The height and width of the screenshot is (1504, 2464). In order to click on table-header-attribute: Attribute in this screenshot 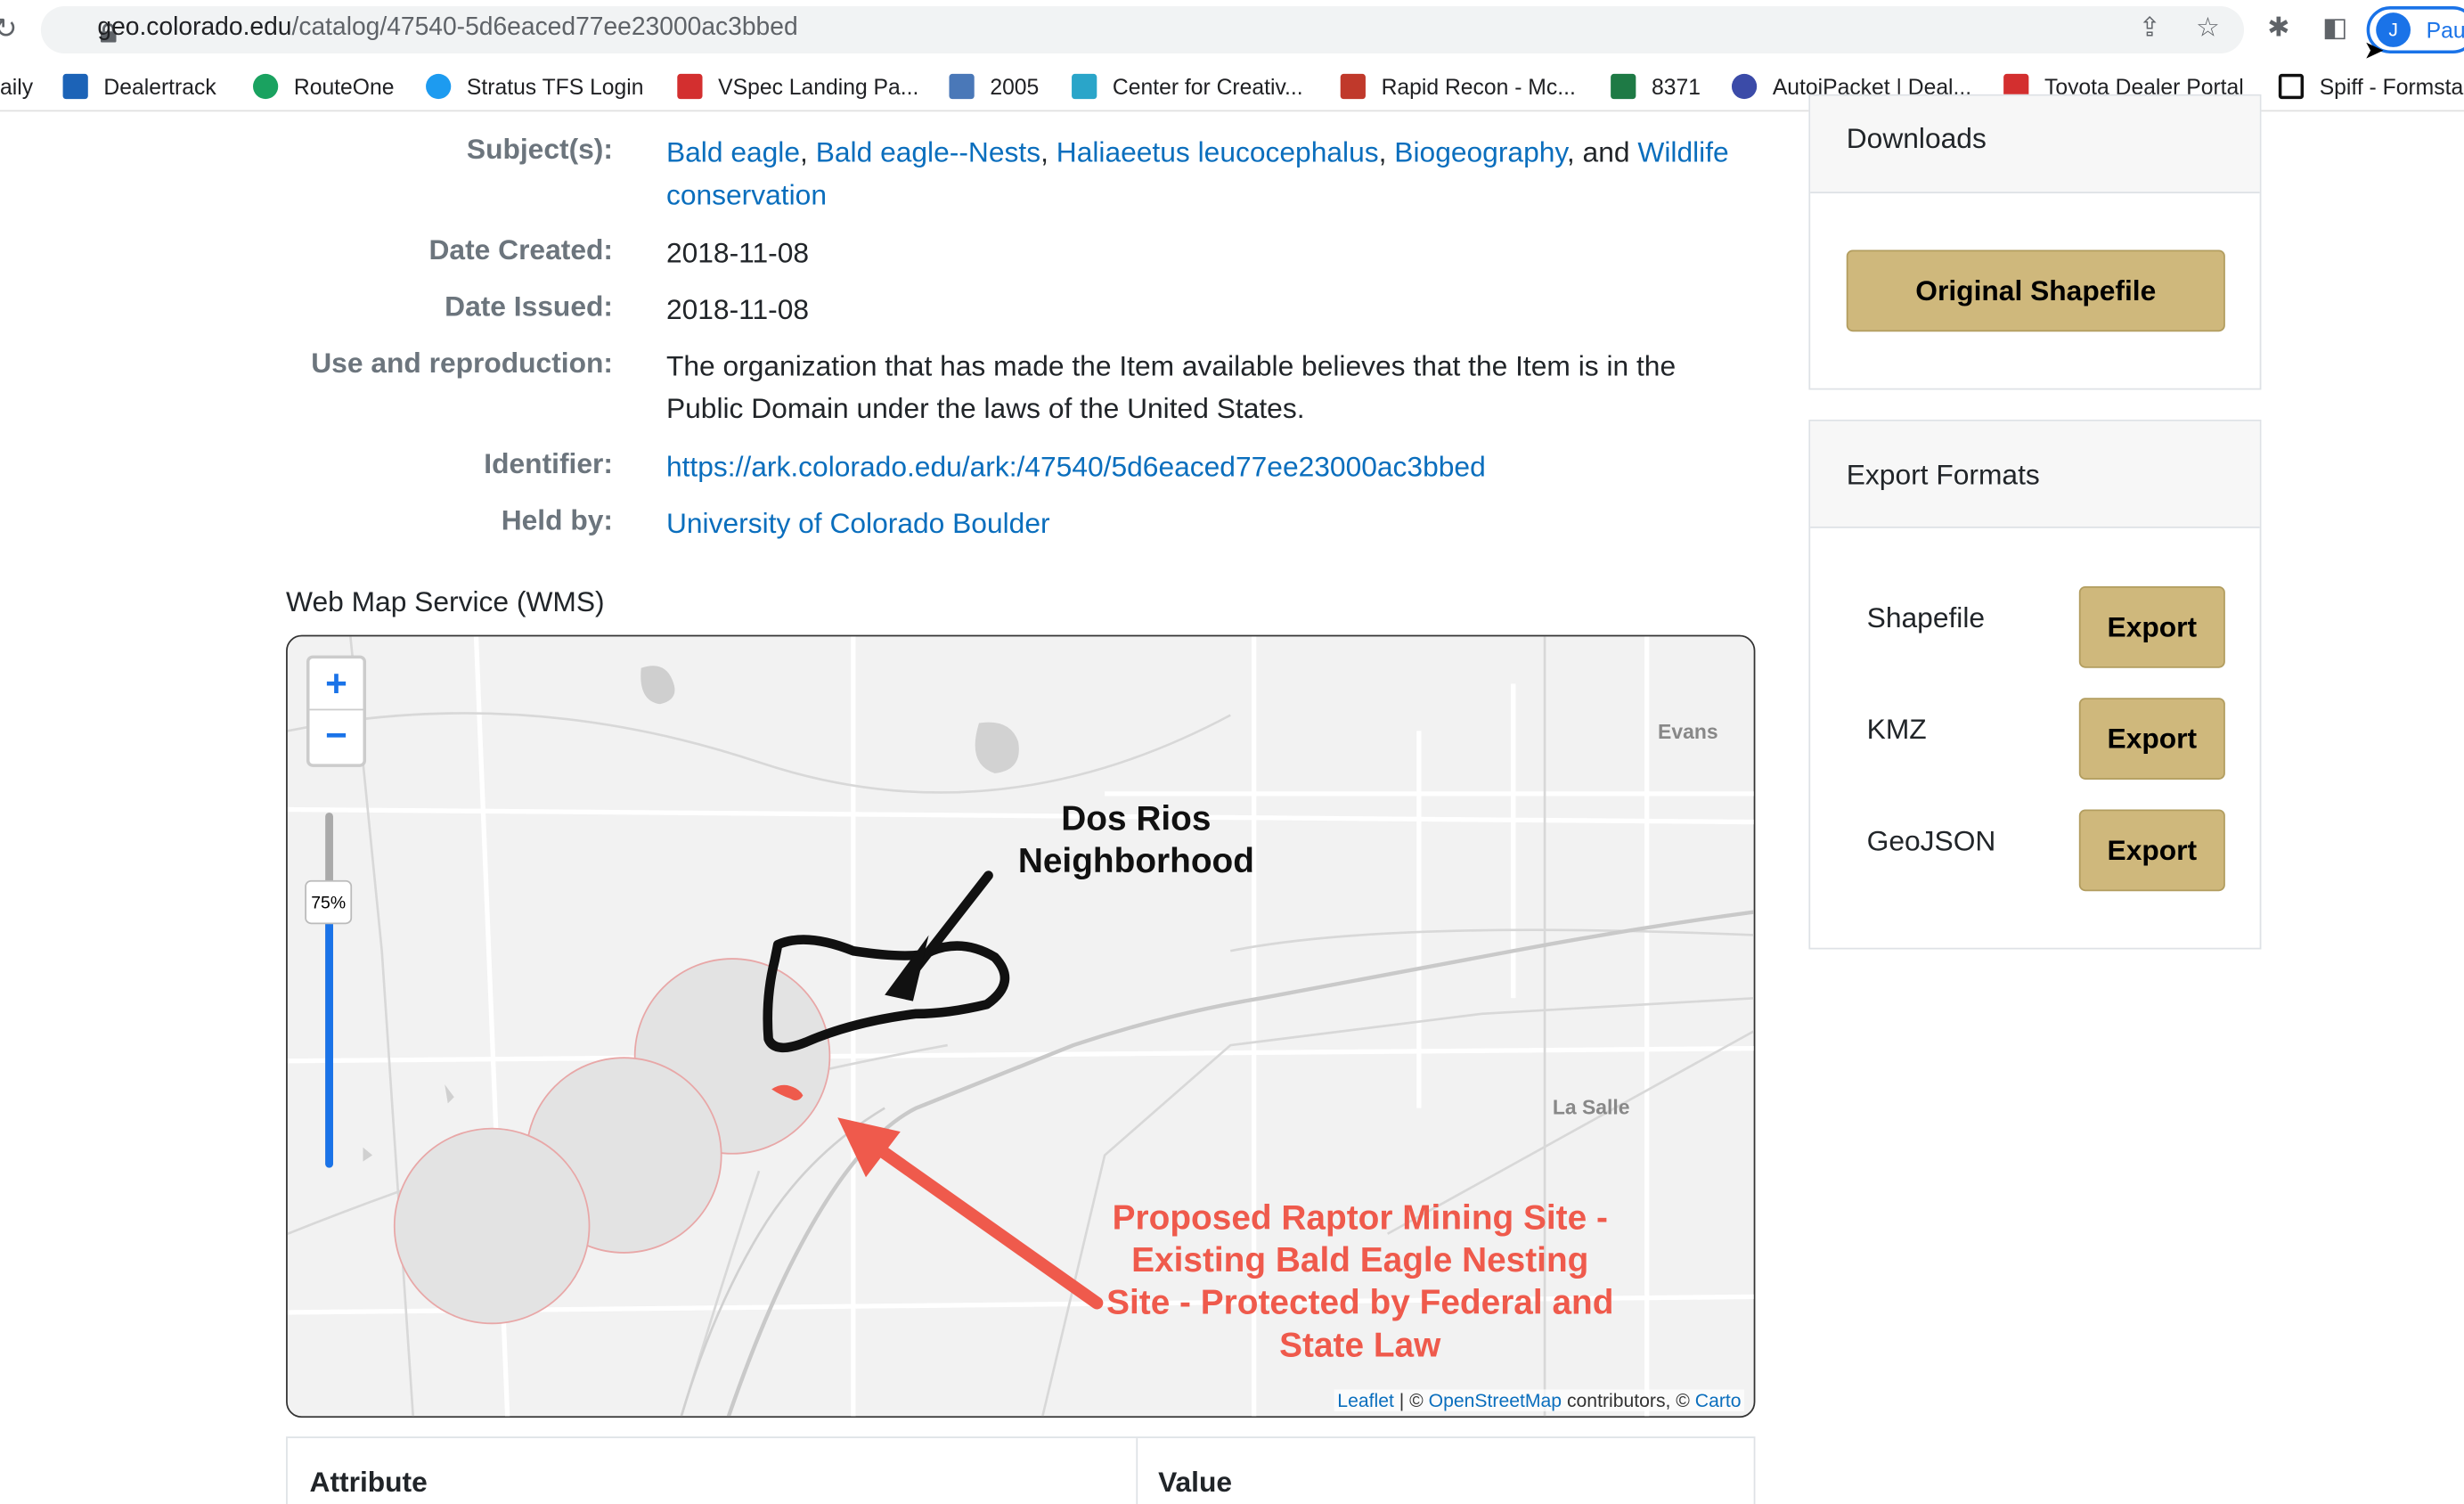, I will do `click(369, 1482)`.